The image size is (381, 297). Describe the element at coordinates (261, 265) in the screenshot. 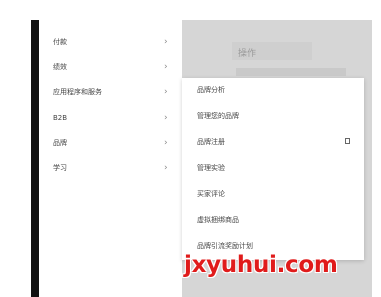

I see `watermark-text: jxyuhui.com` at that location.